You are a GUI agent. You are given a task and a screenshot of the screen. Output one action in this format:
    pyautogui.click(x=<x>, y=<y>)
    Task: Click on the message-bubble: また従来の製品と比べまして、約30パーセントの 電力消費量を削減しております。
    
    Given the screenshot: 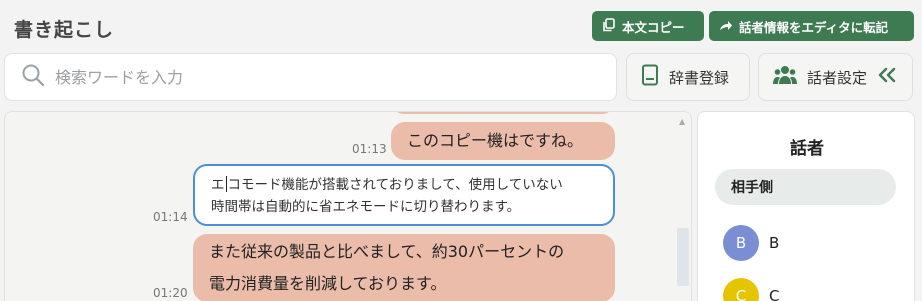 What is the action you would take?
    pyautogui.click(x=404, y=267)
    